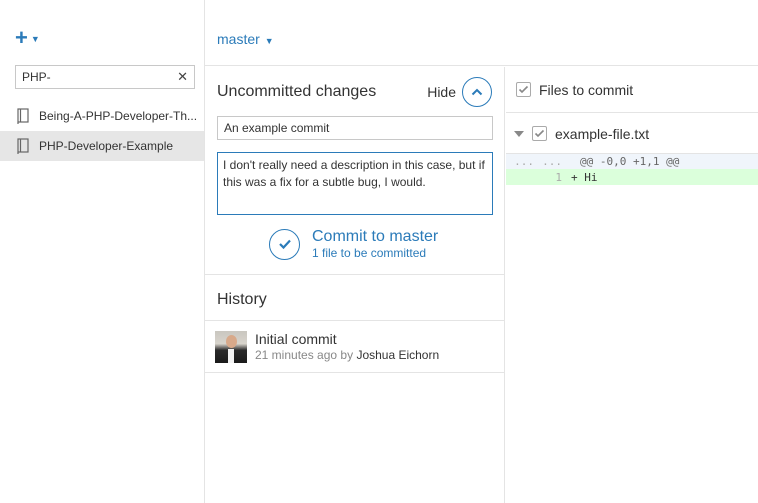 This screenshot has height=503, width=758. What do you see at coordinates (238, 39) in the screenshot?
I see `branch-name: master` at bounding box center [238, 39].